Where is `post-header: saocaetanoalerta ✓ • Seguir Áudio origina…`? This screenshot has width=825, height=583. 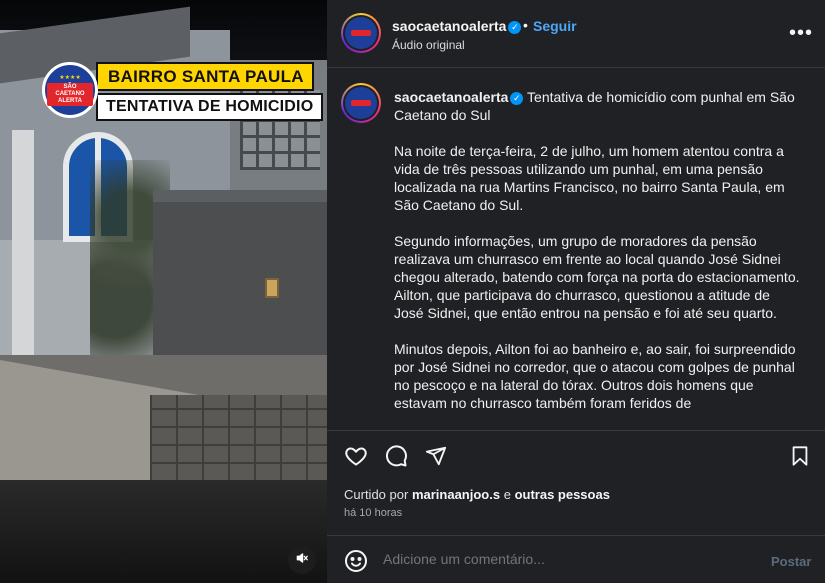
post-header: saocaetanoalerta ✓ • Seguir Áudio origina… is located at coordinates (576, 34).